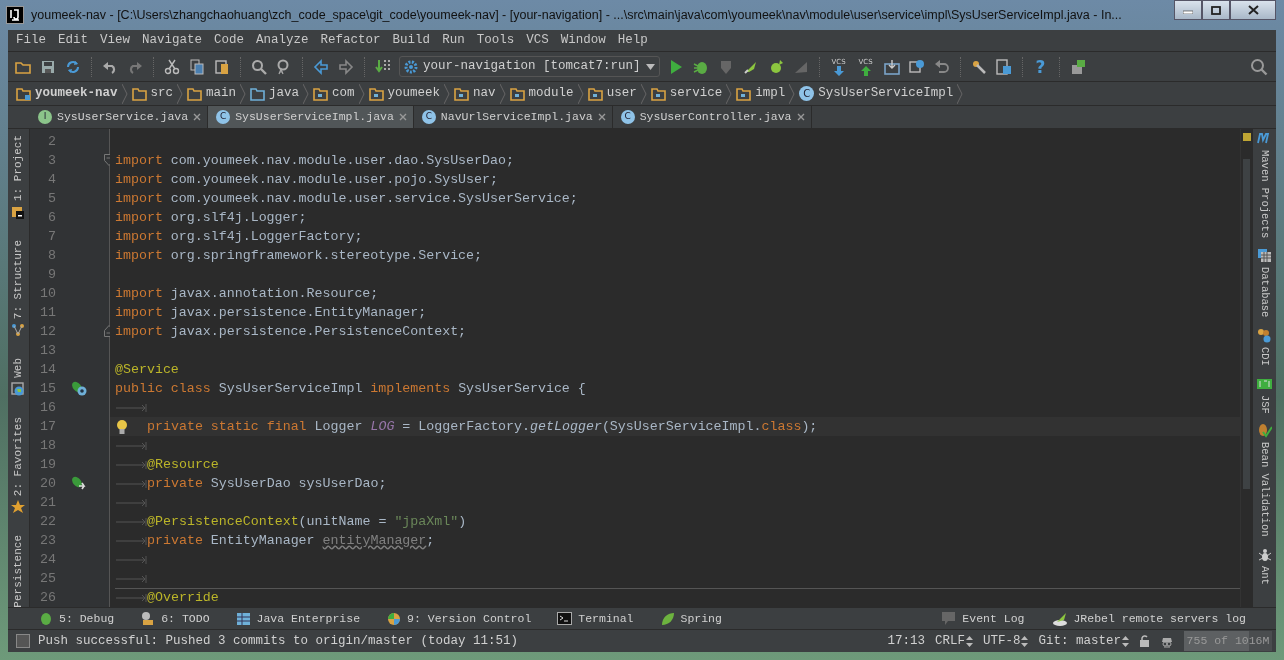 The width and height of the screenshot is (1284, 660). What do you see at coordinates (690, 618) in the screenshot?
I see `tool-window-tab: Spring` at bounding box center [690, 618].